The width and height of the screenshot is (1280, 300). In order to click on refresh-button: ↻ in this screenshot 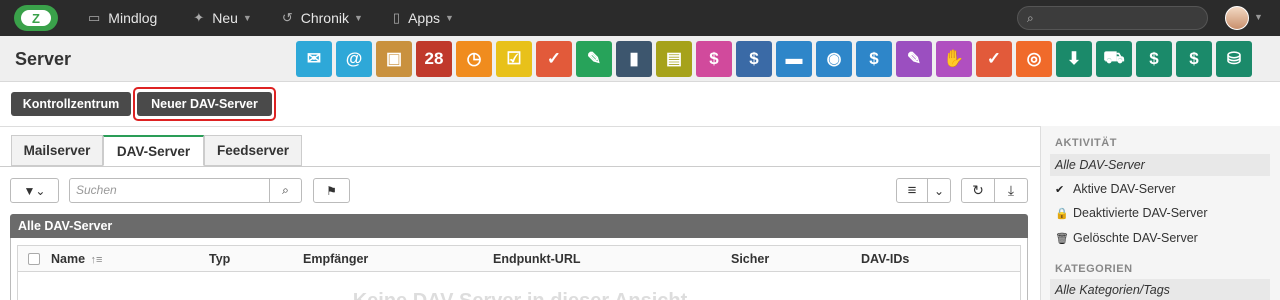, I will do `click(978, 190)`.